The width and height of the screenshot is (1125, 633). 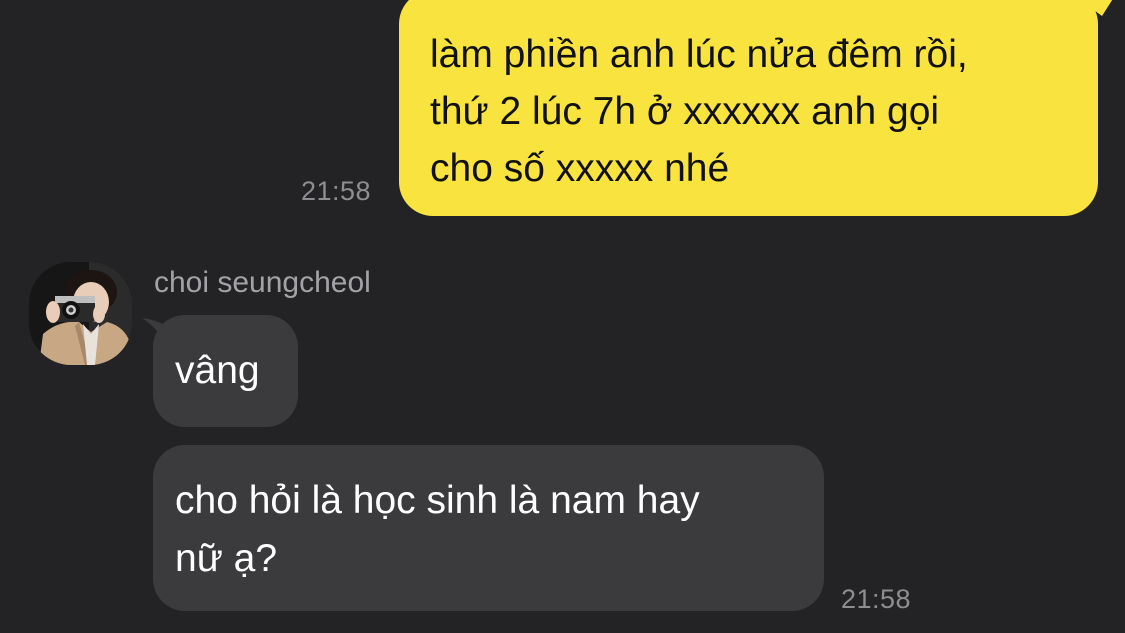 I want to click on sender-name: choi seungcheol, so click(x=262, y=283).